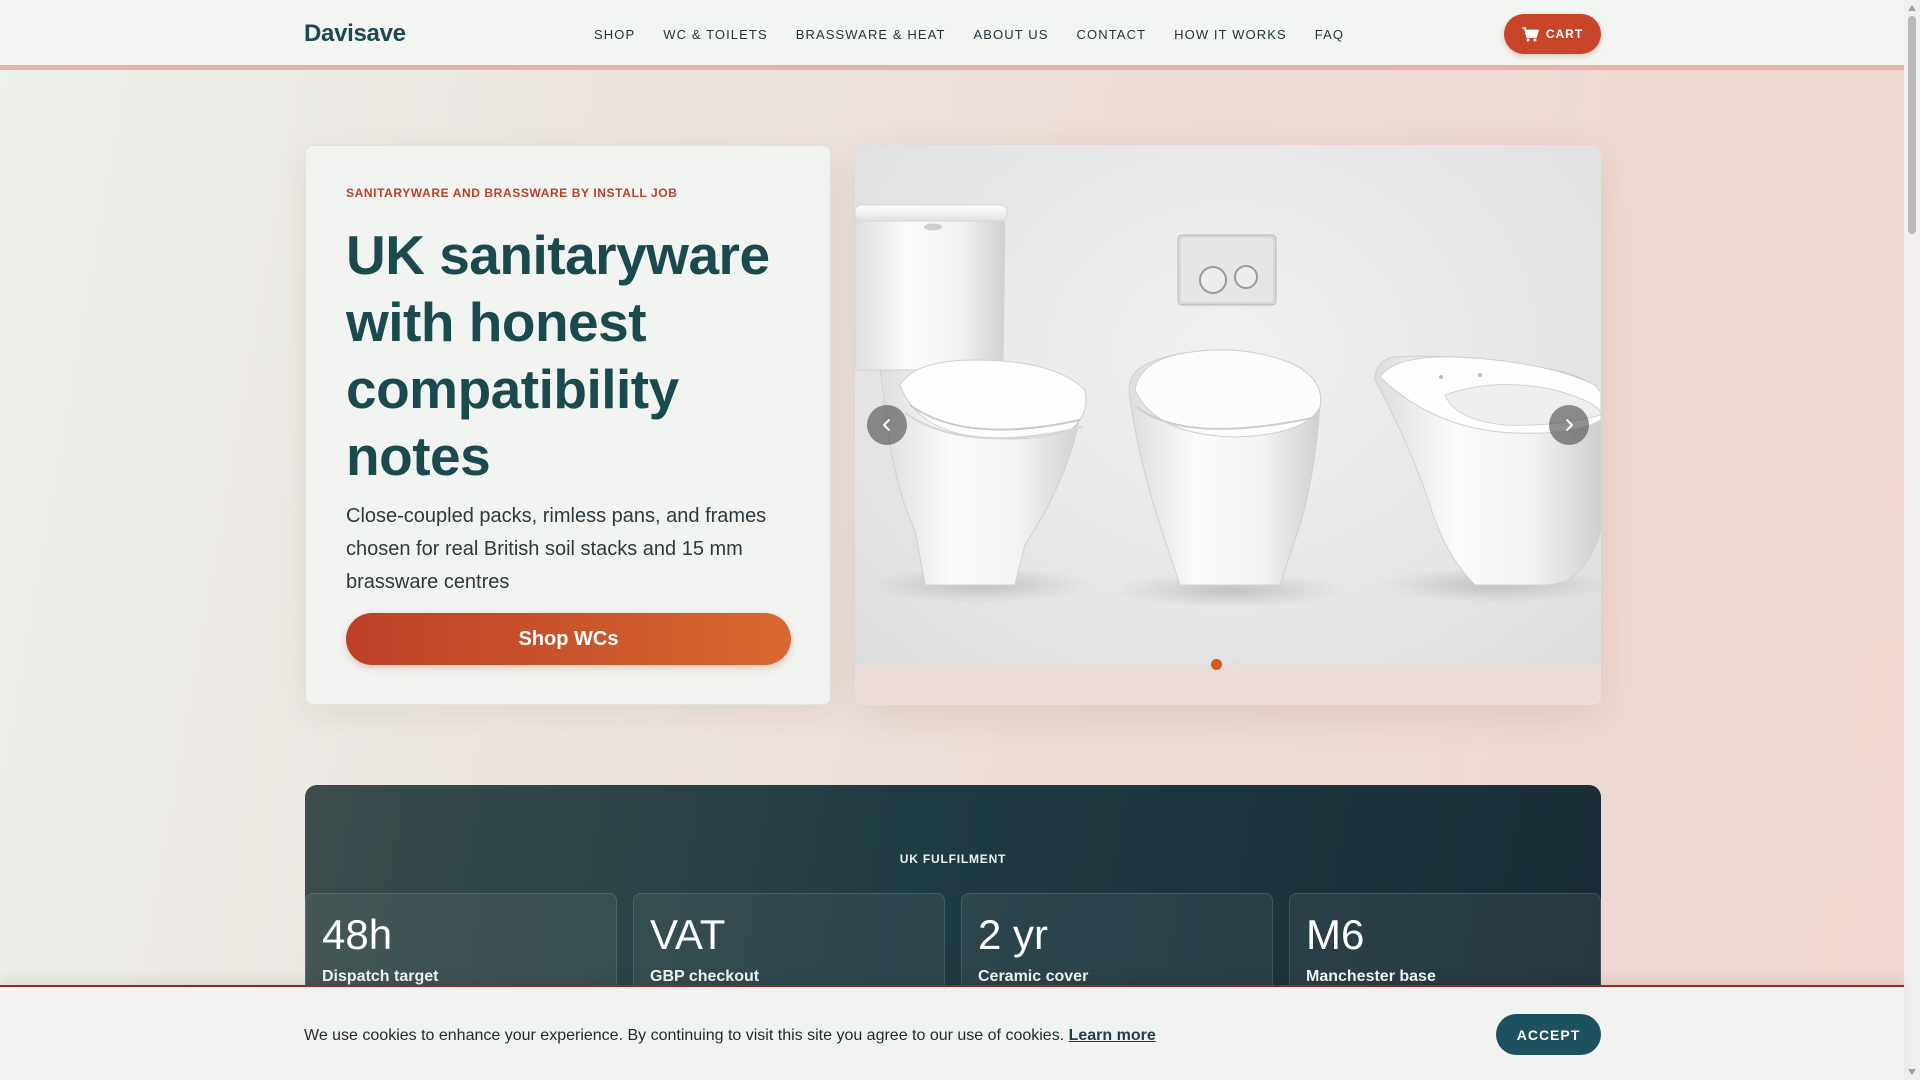 The width and height of the screenshot is (1920, 1080). I want to click on cart-button: CART, so click(1552, 34).